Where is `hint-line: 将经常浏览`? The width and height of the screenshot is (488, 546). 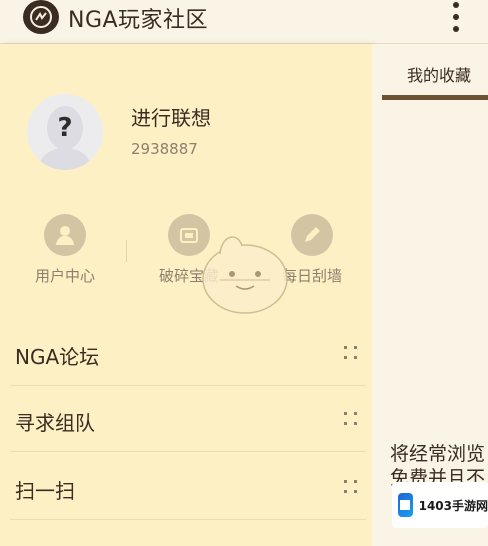
hint-line: 将经常浏览 is located at coordinates (438, 454).